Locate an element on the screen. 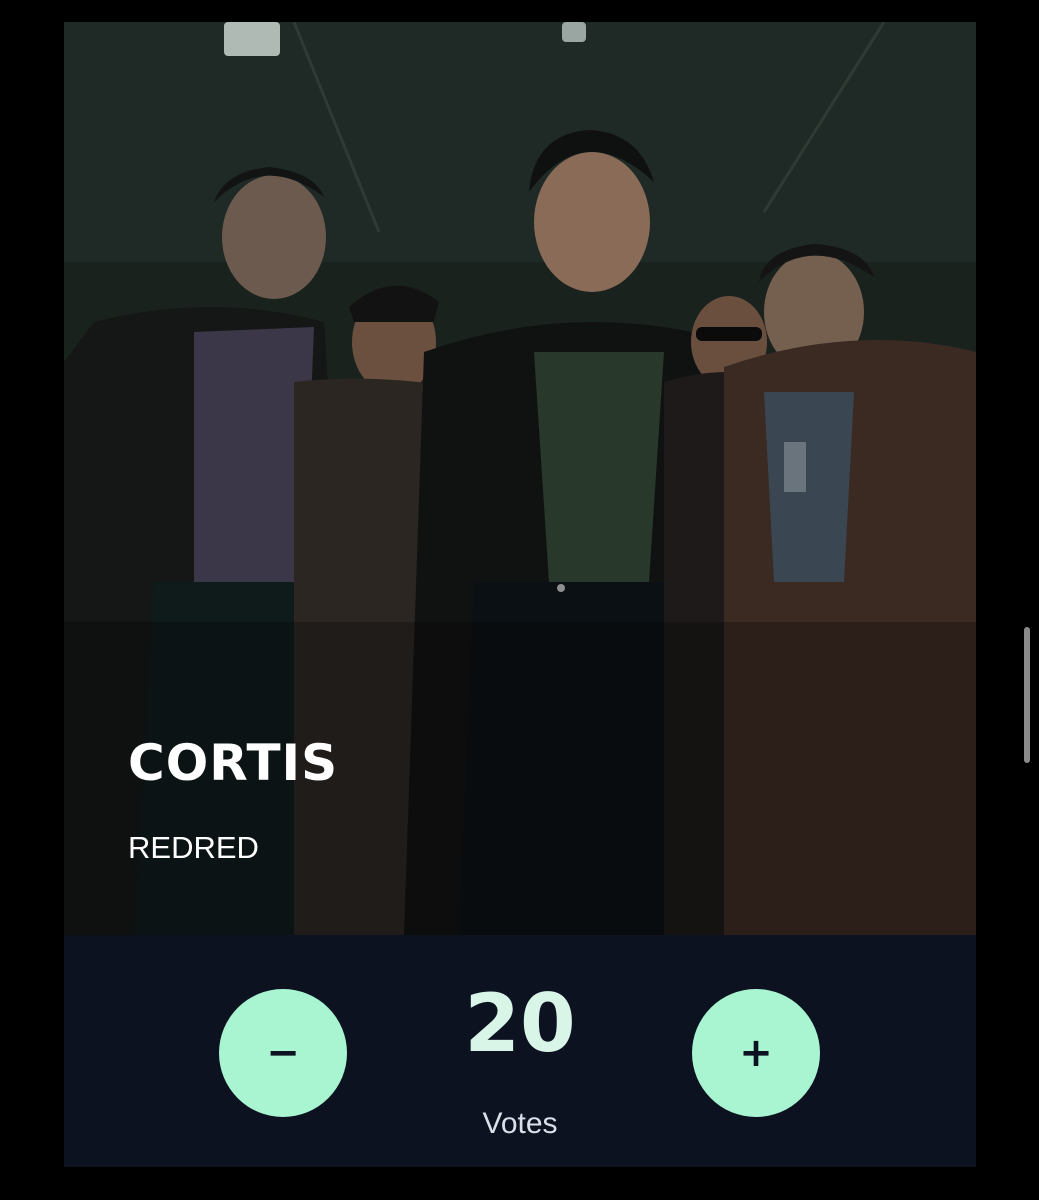 The width and height of the screenshot is (1039, 1200). artist-name: CORTIS is located at coordinates (233, 763).